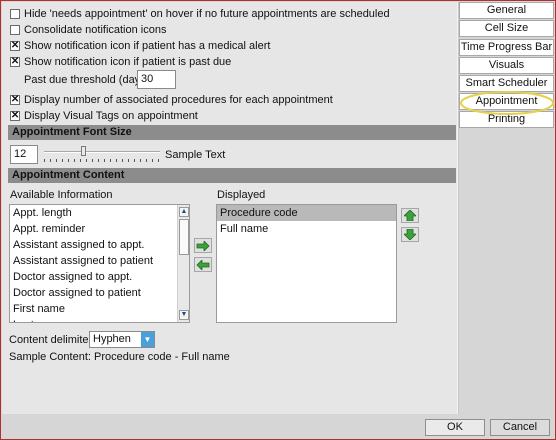  I want to click on content-delimiter-value: Hyphen, so click(112, 339).